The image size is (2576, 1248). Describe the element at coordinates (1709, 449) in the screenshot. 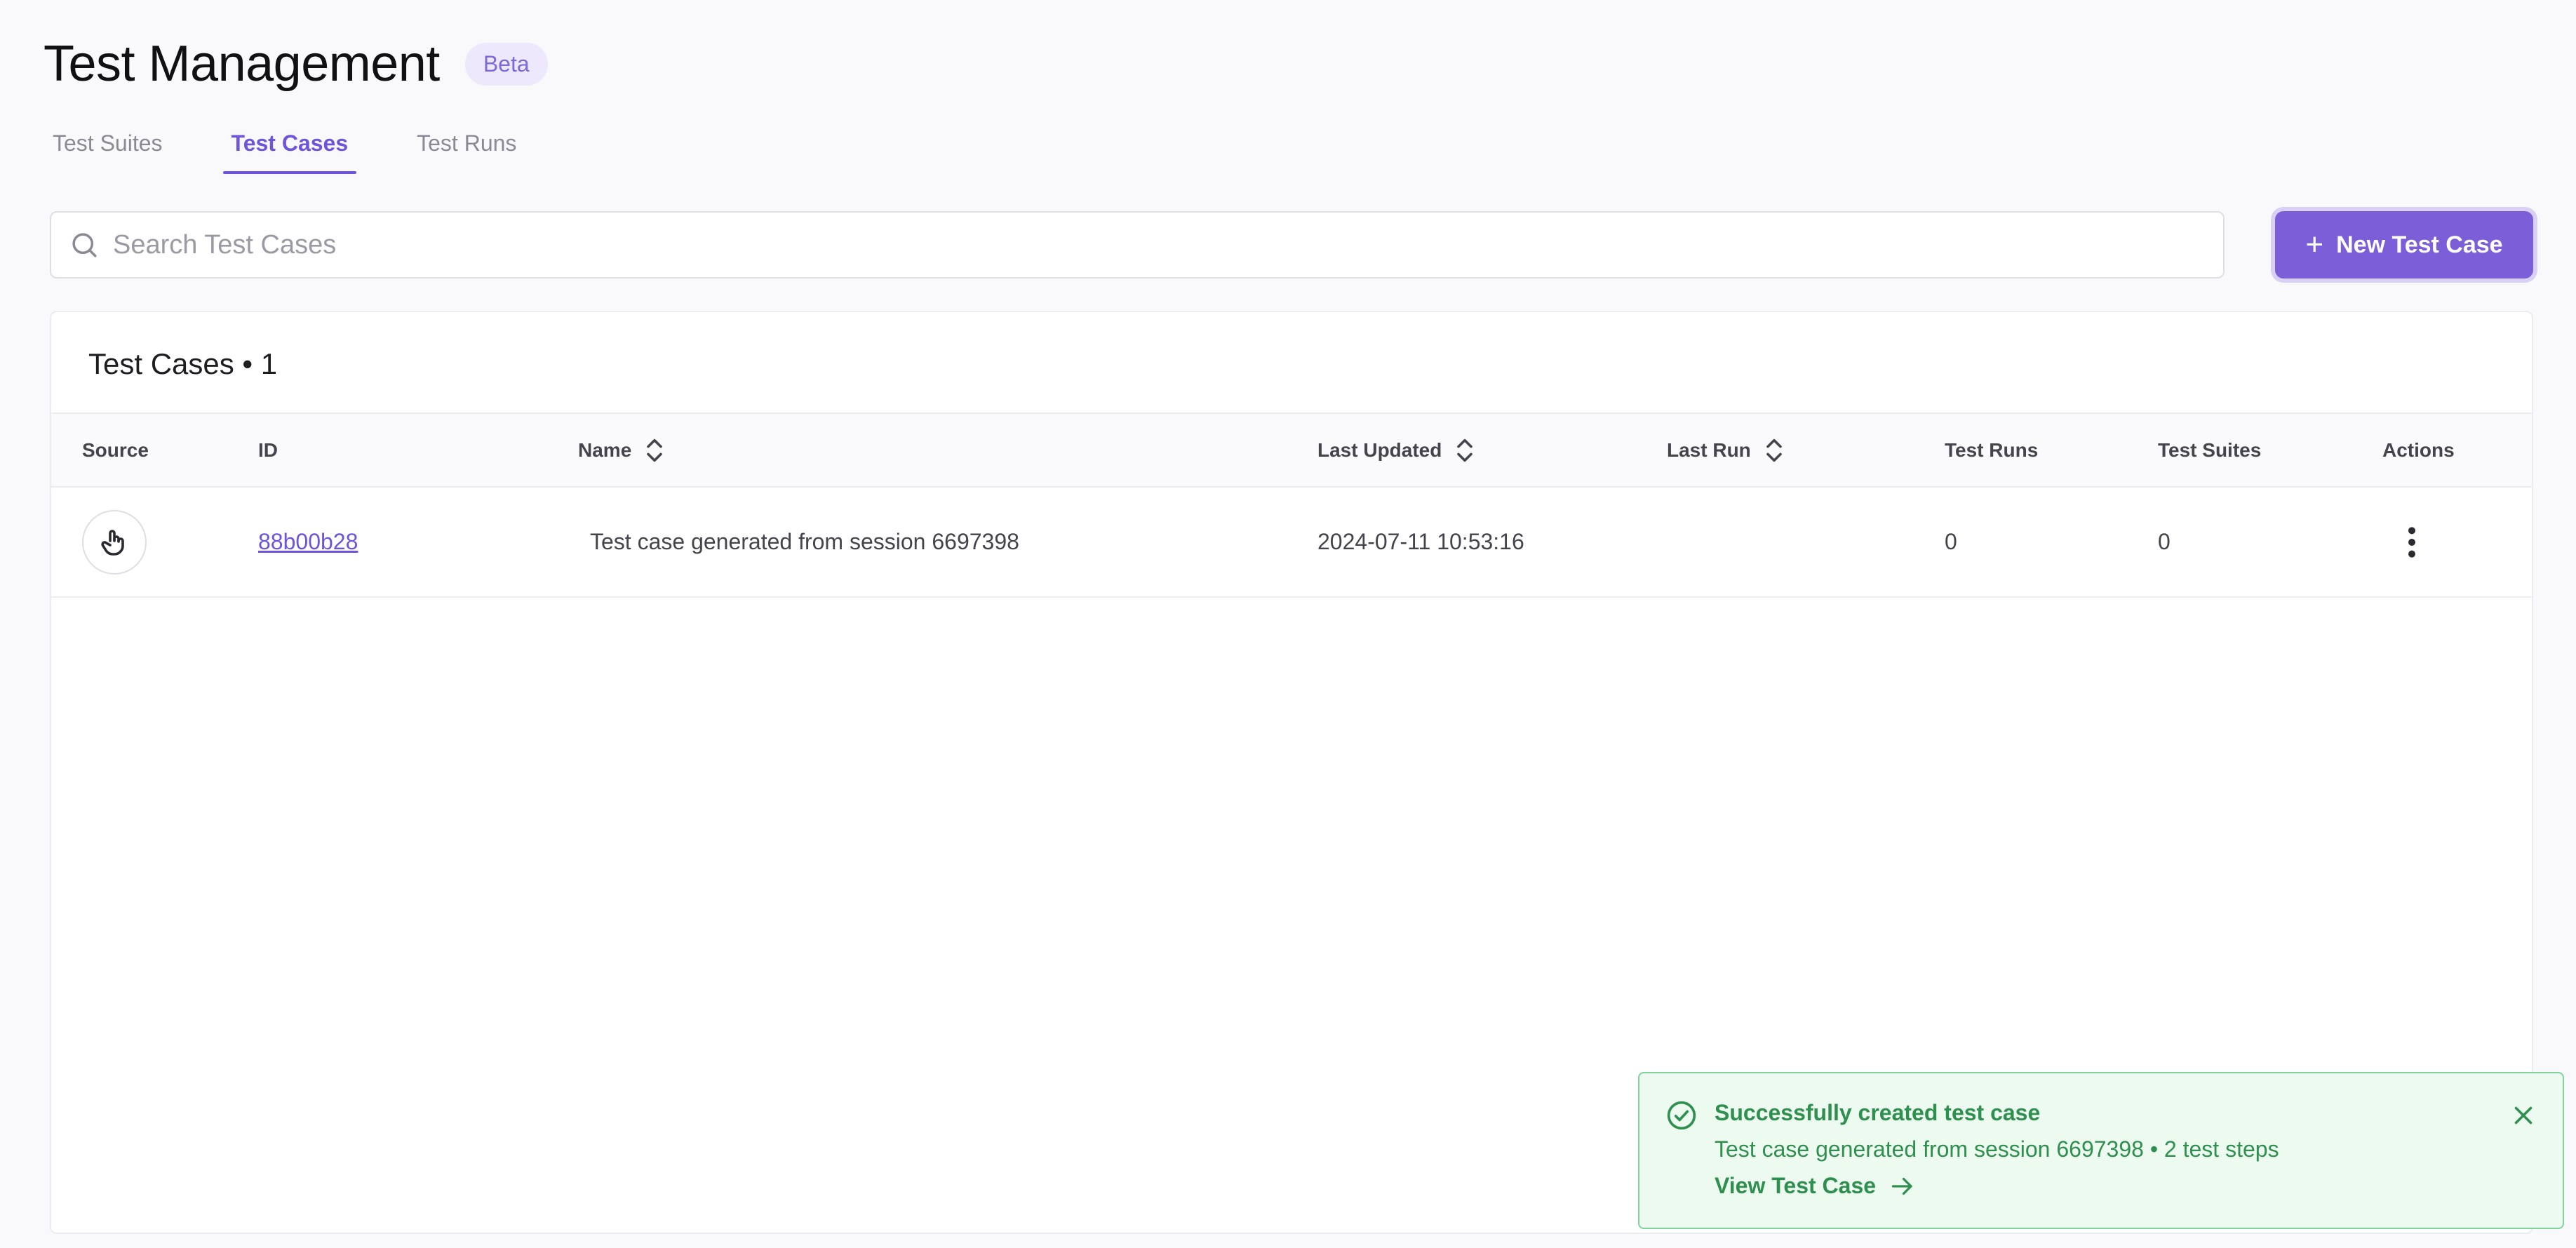

I see `column-last-run-label: Last Run` at that location.